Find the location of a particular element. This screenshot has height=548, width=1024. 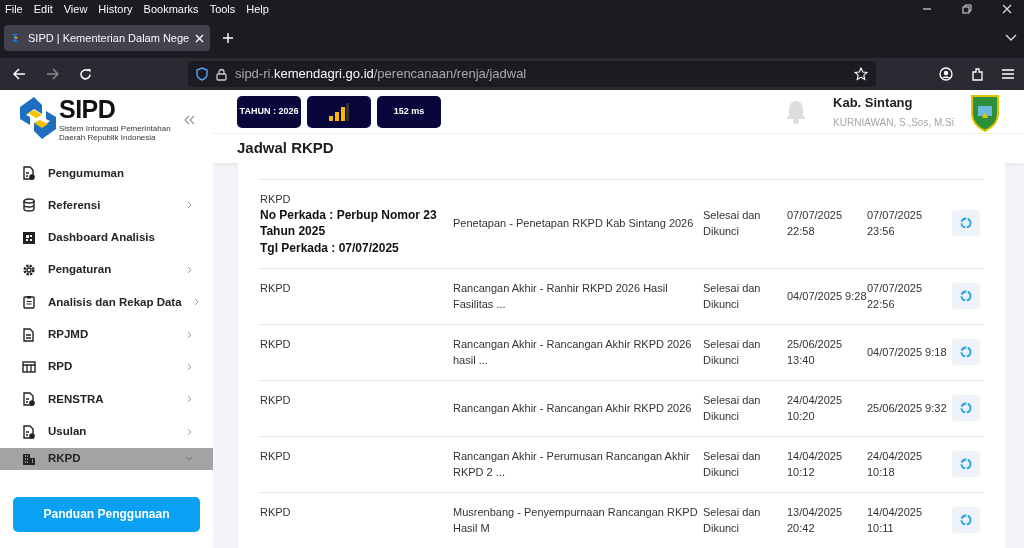

sidebar-item: Dashboard Analisis is located at coordinates (106, 237).